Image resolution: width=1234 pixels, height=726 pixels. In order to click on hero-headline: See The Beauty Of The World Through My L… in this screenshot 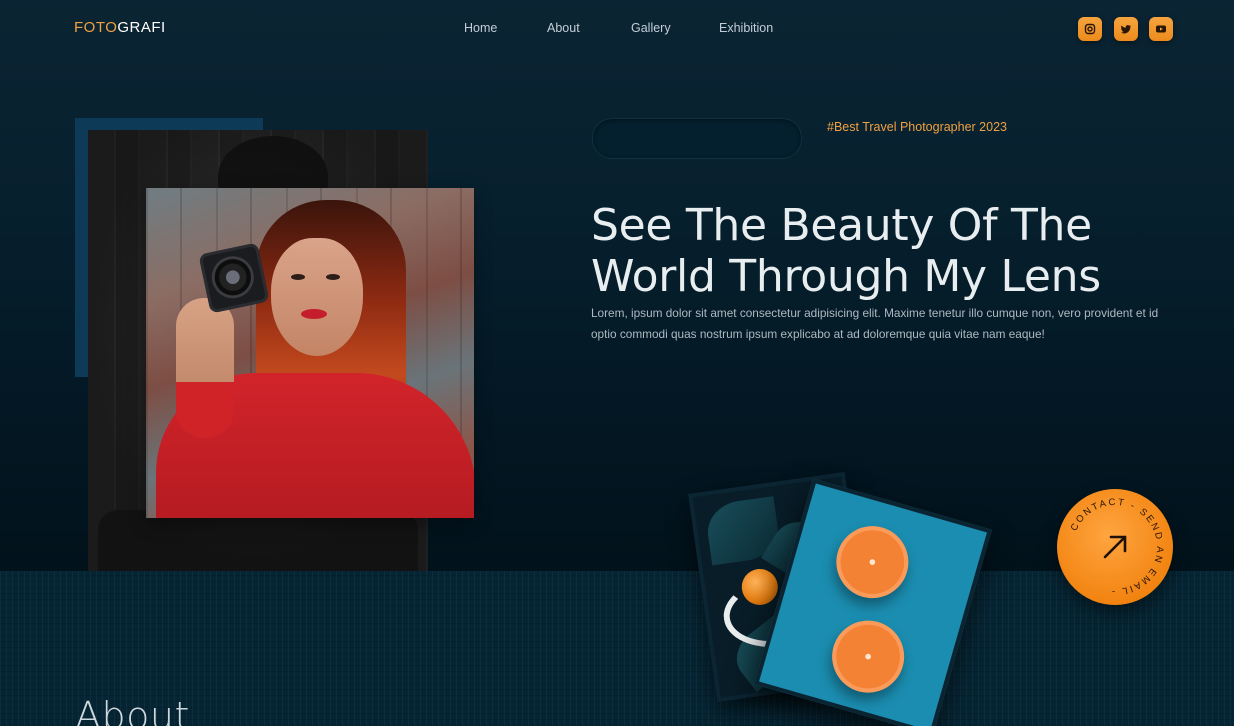, I will do `click(896, 251)`.